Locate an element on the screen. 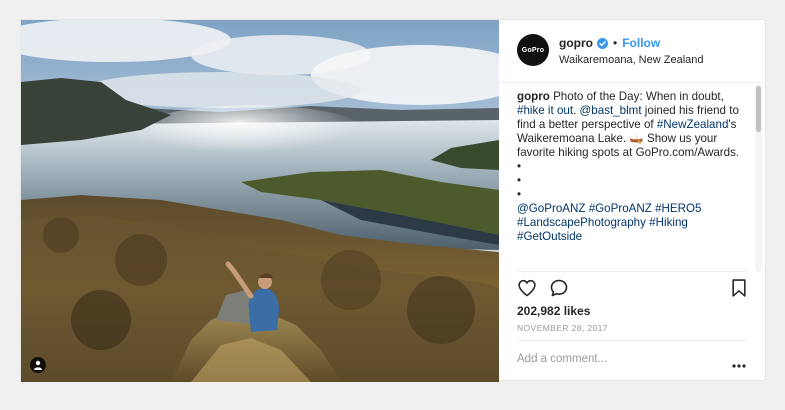 This screenshot has height=410, width=785. avatar-logo-text: GoPro is located at coordinates (533, 50).